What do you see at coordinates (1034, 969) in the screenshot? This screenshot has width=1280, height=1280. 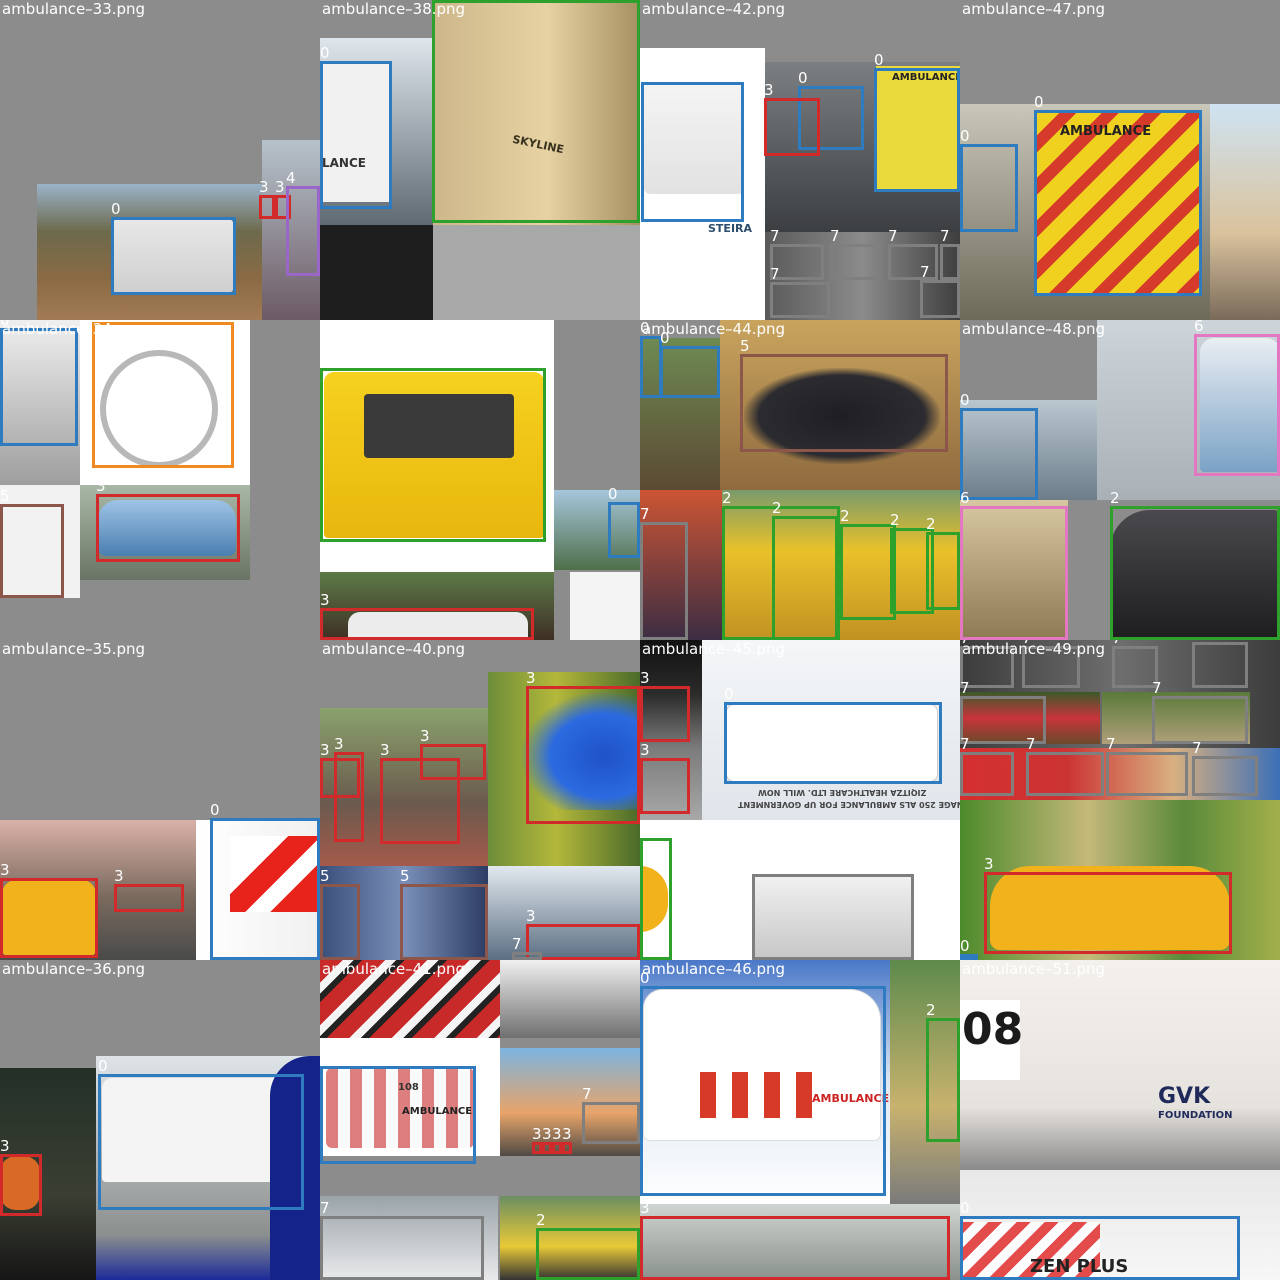 I see `tile-filename: ambulance–51.png` at bounding box center [1034, 969].